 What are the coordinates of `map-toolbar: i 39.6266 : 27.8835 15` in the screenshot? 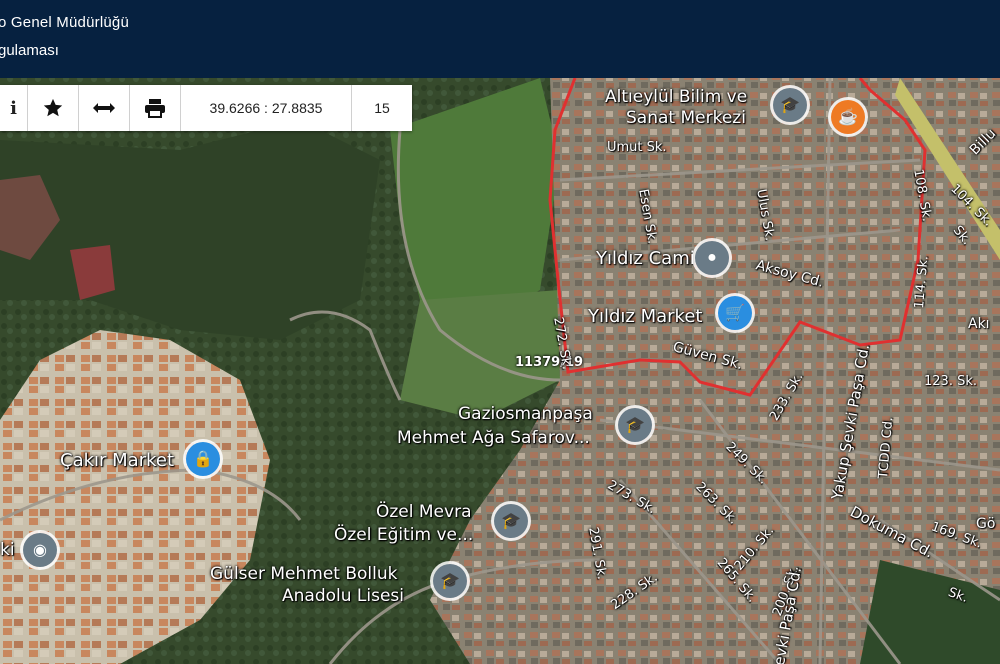 It's located at (206, 108).